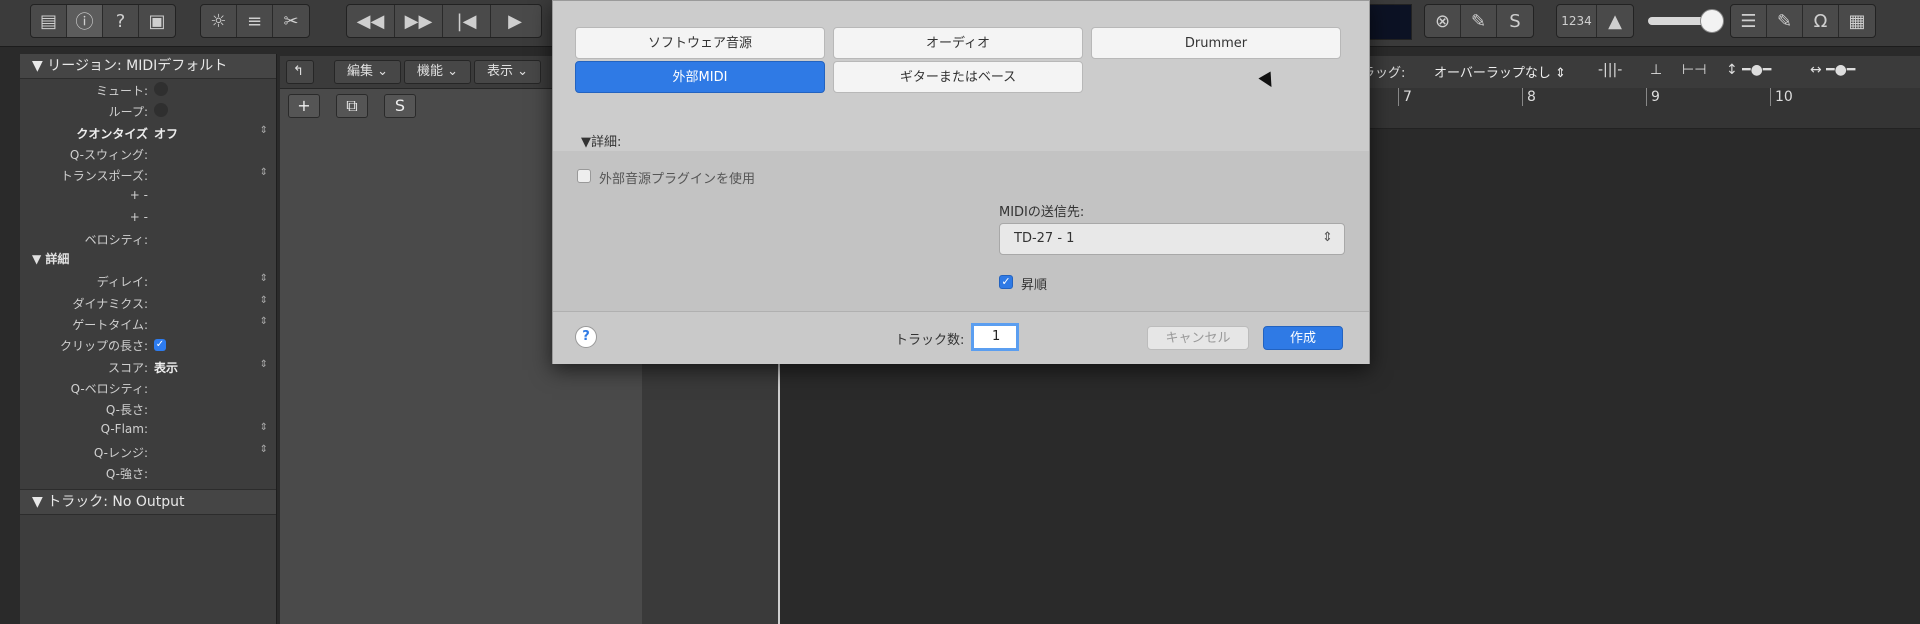 This screenshot has width=1920, height=624. I want to click on create-button: 作成, so click(1303, 338).